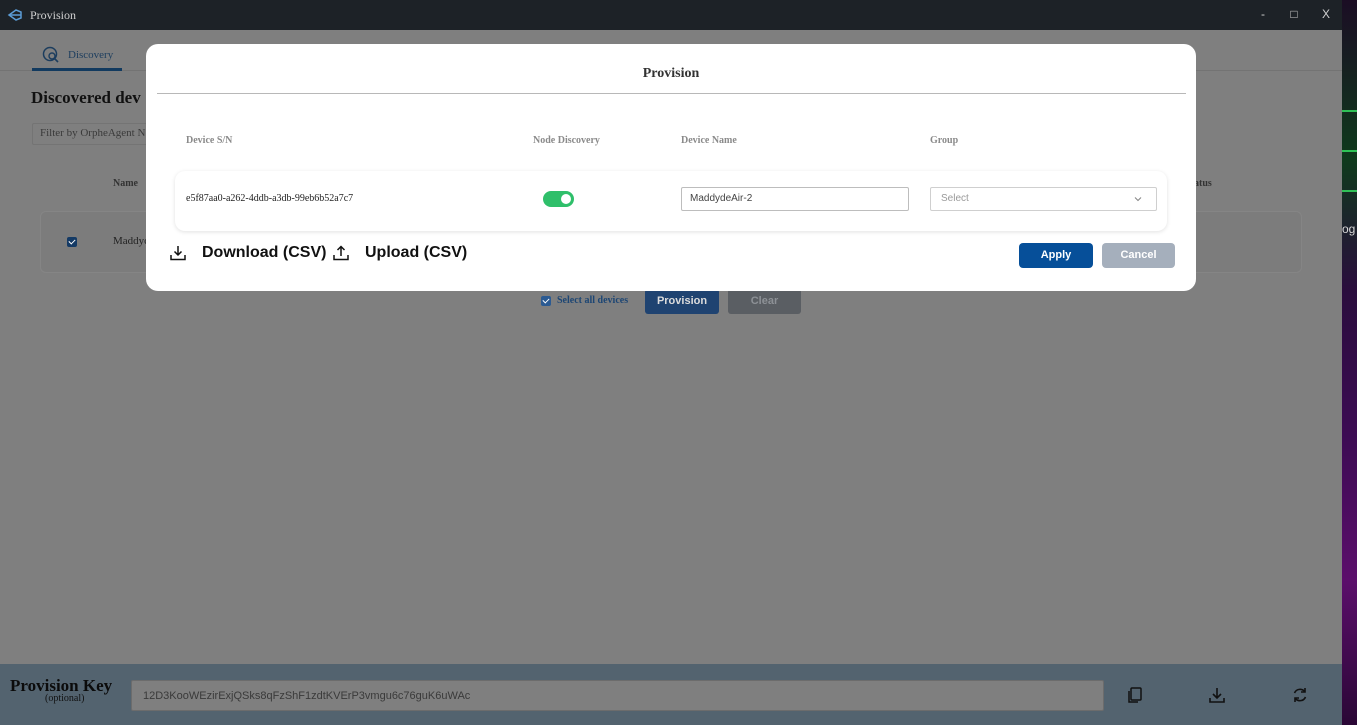  I want to click on modal-divider, so click(671, 93).